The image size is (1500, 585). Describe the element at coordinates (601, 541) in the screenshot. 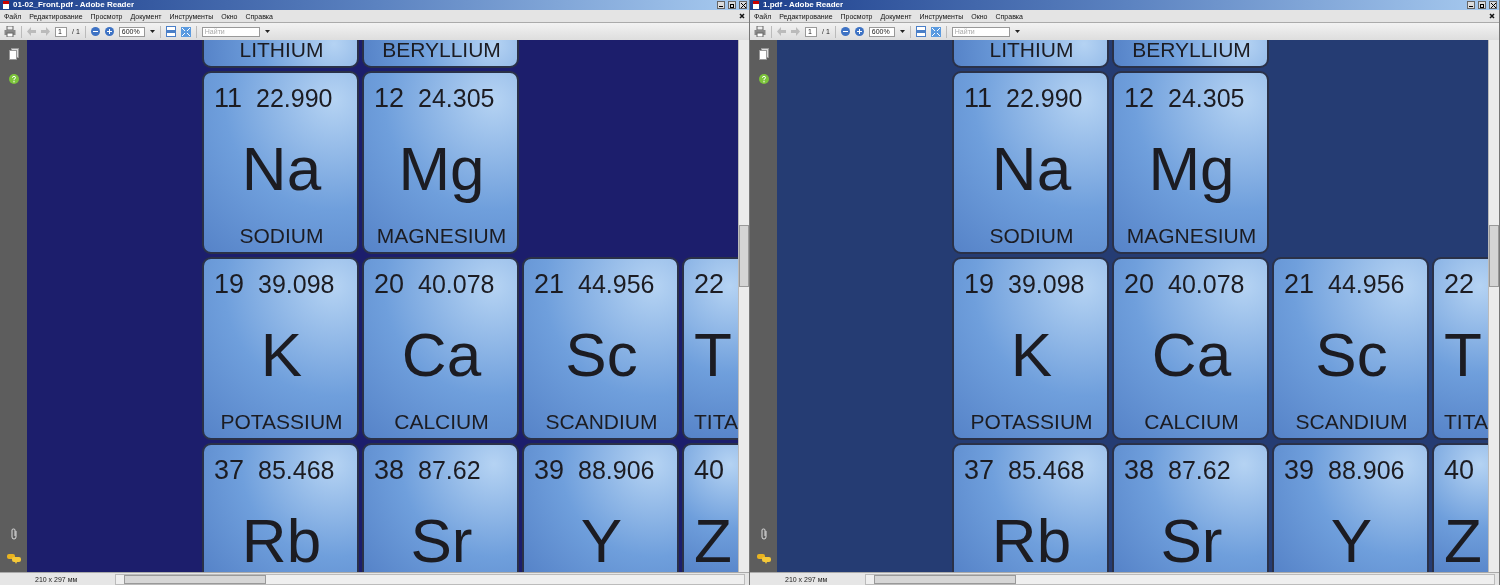

I see `element-symbol: Y` at that location.